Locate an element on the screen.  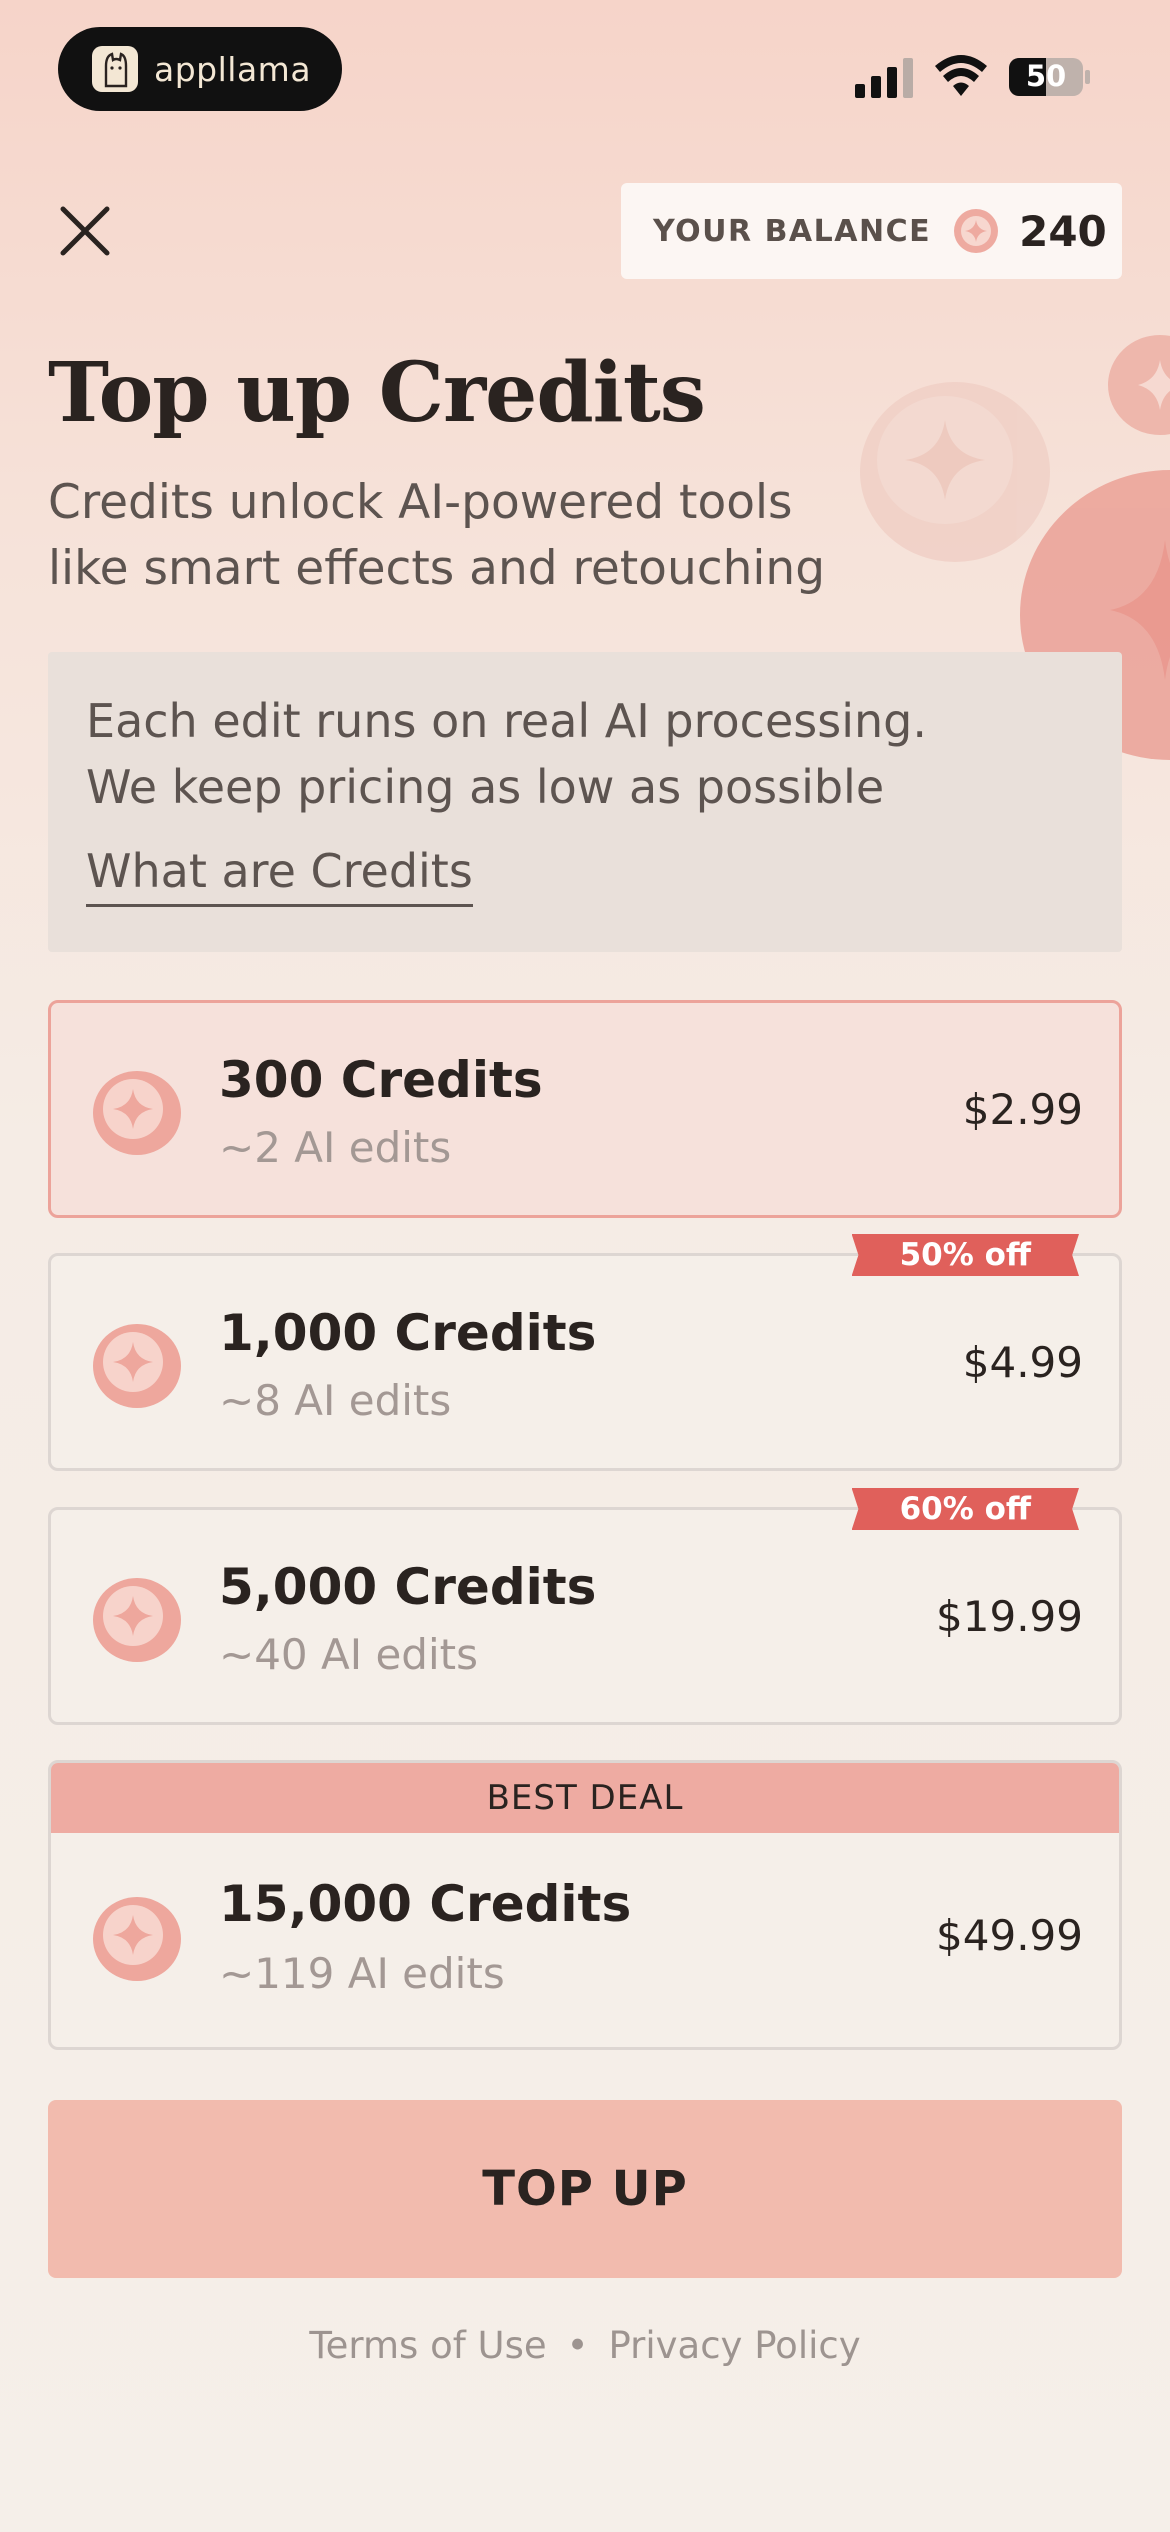
package-price: $49.99 is located at coordinates (1009, 1935).